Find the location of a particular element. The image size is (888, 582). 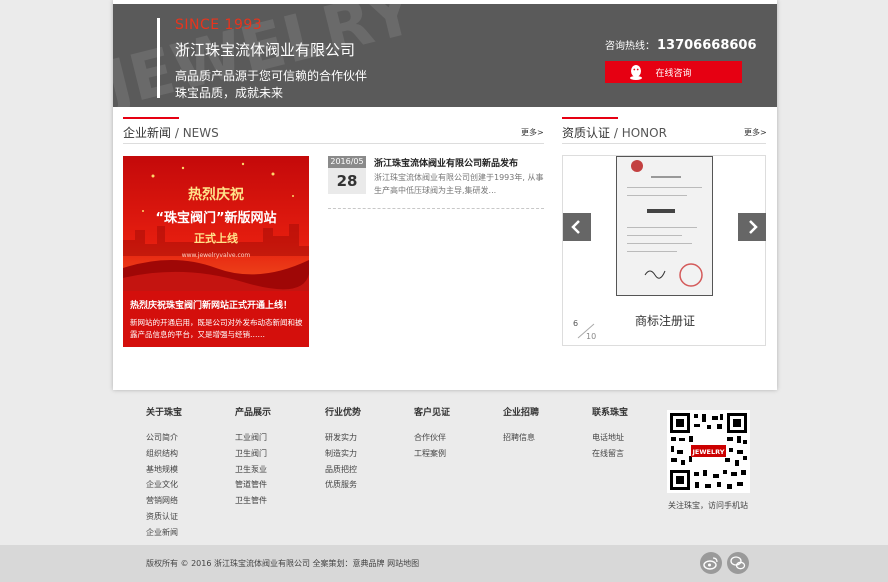

slogan-line-1: 高品质产品源于您可信赖的合作伙伴 is located at coordinates (271, 76).